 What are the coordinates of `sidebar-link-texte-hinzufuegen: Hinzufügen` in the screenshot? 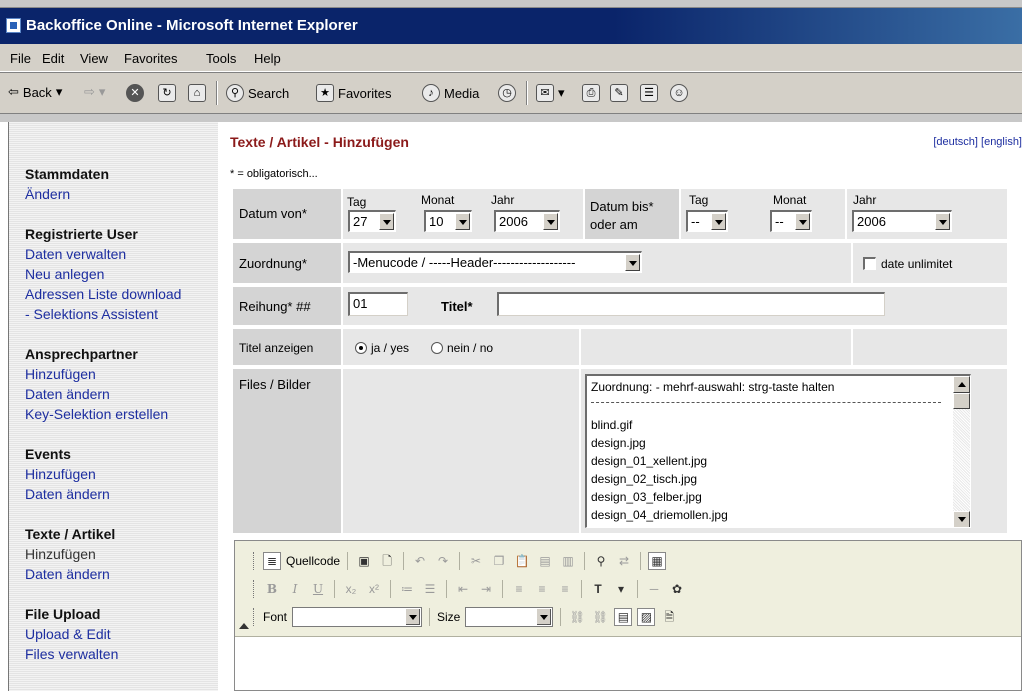 It's located at (60, 554).